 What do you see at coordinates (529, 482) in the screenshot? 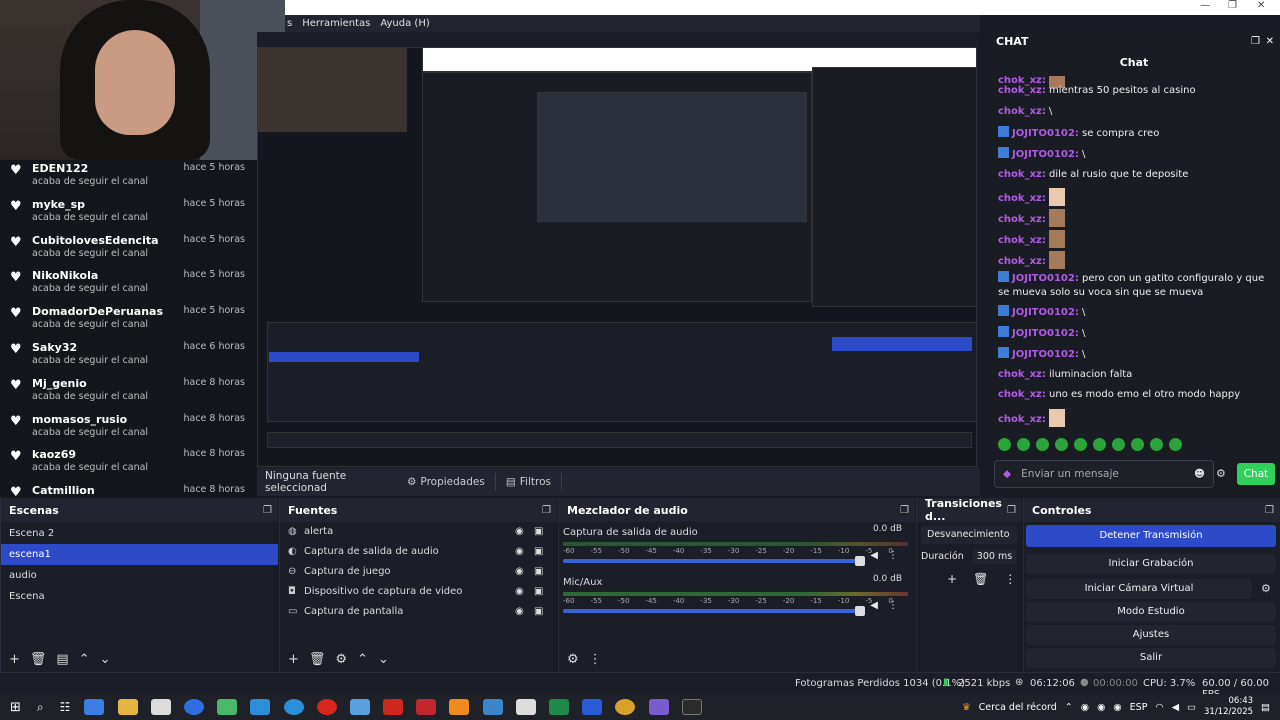
I see `filters-button: ▤ Filtros` at bounding box center [529, 482].